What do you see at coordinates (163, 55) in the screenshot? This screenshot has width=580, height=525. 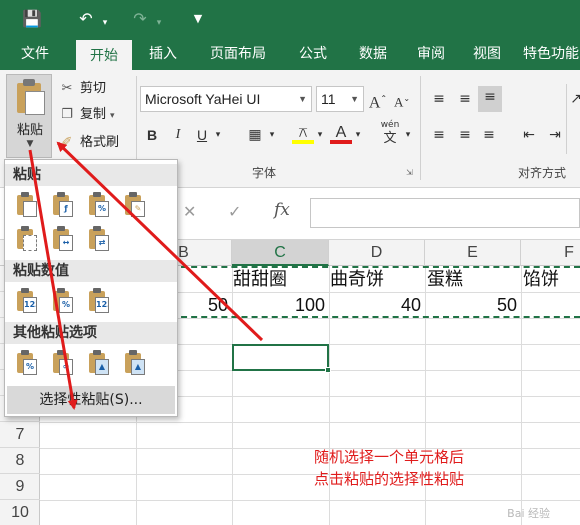 I see `tab-insert: 插入` at bounding box center [163, 55].